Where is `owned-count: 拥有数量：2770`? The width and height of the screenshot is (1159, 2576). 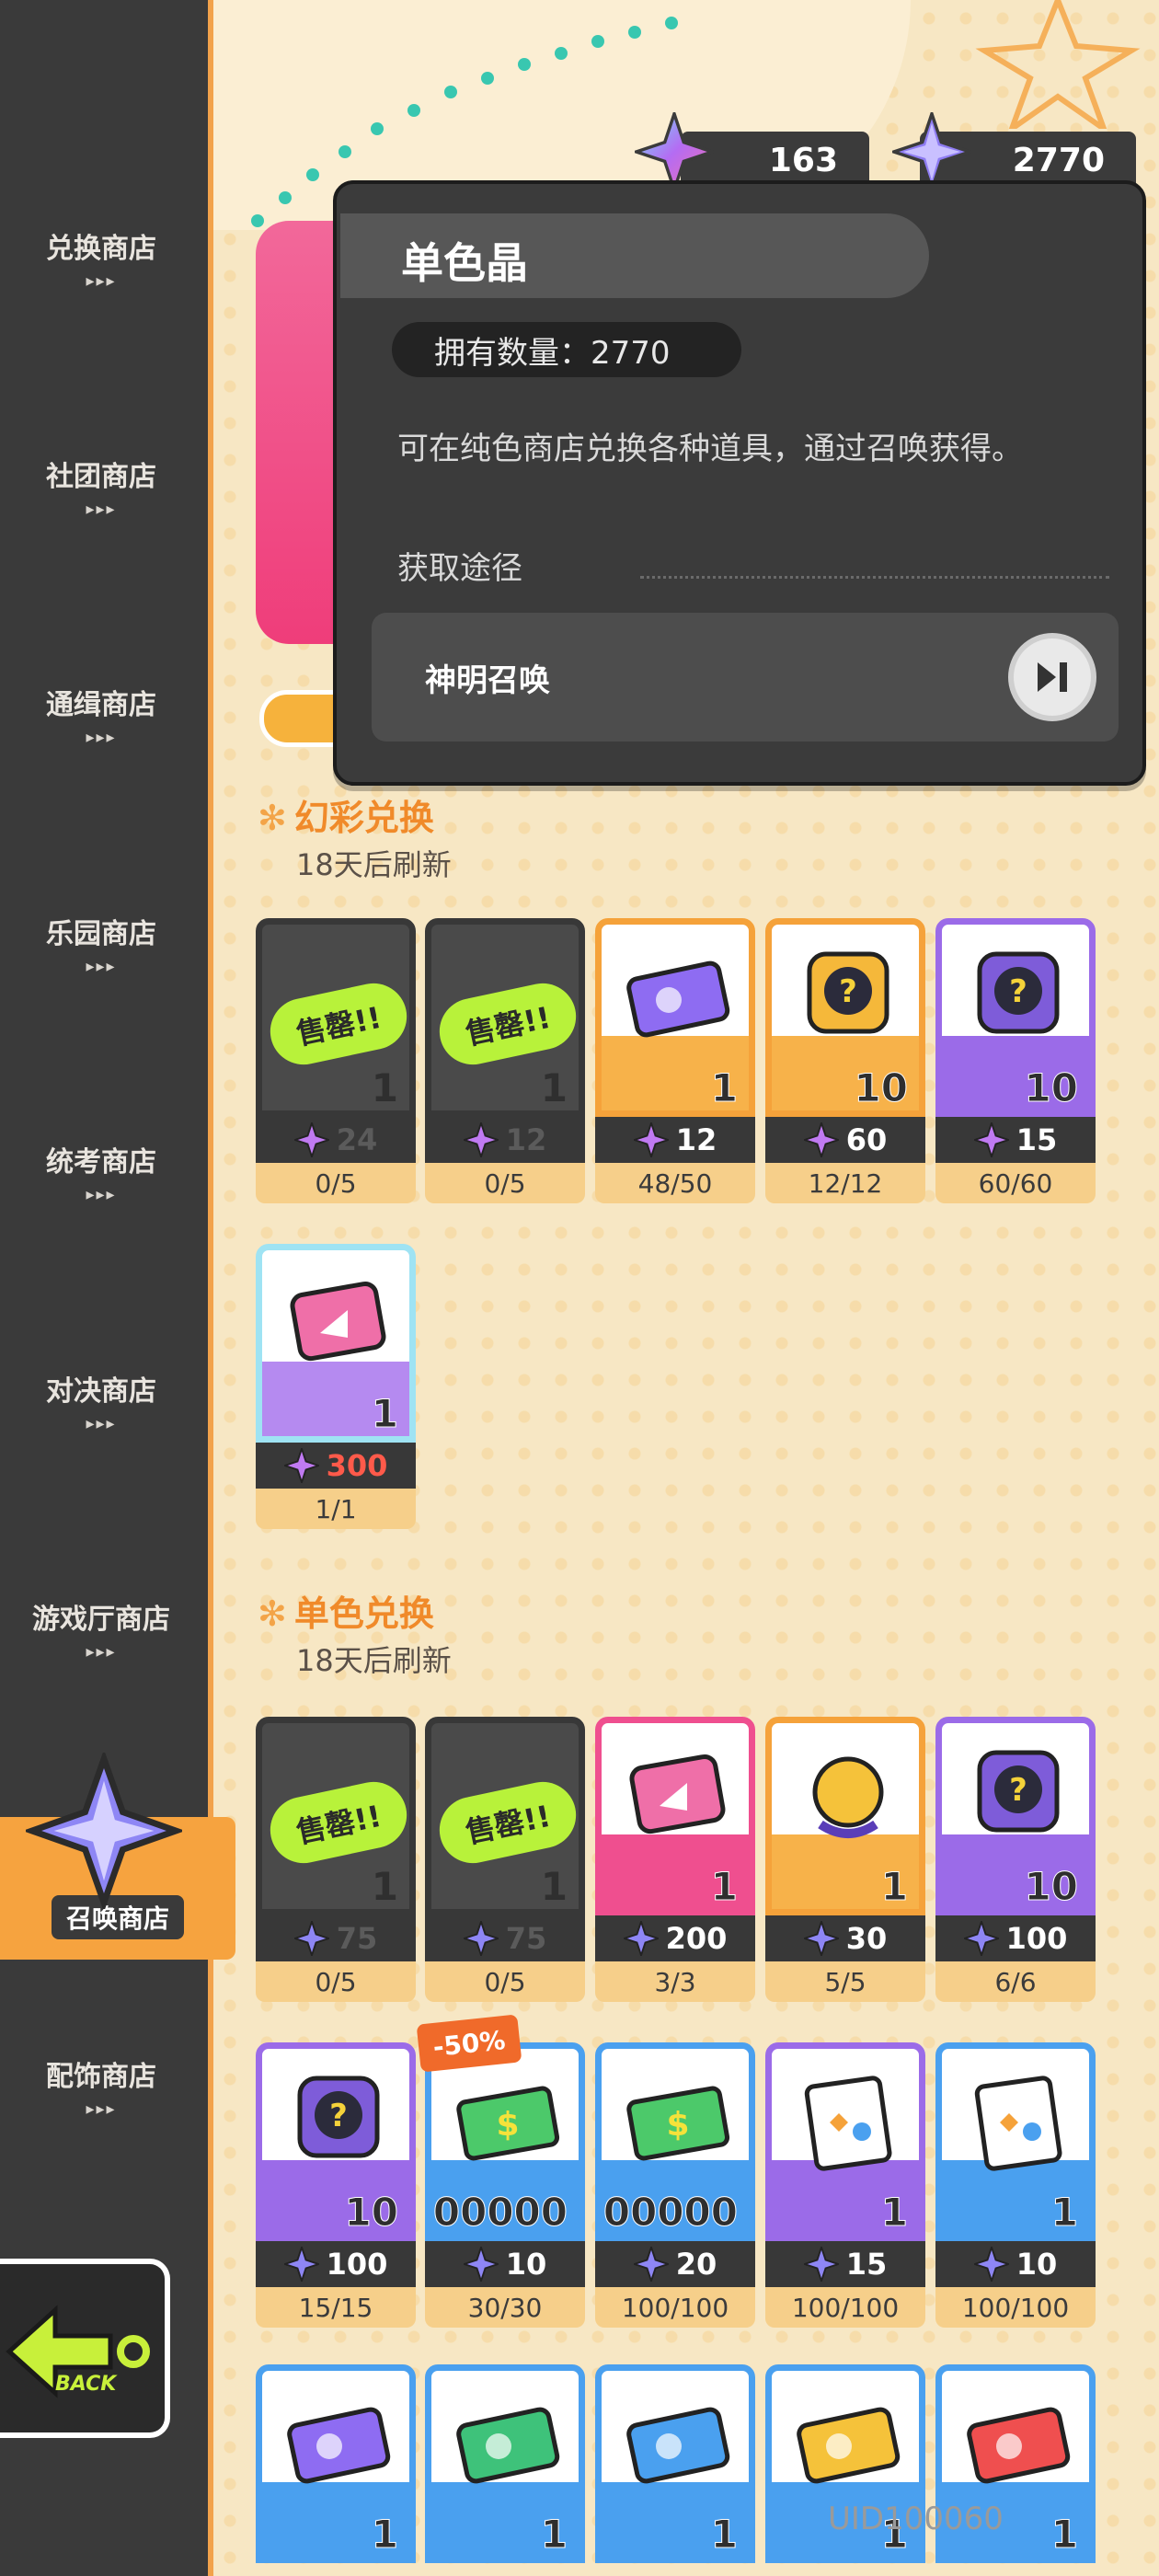 owned-count: 拥有数量：2770 is located at coordinates (566, 349).